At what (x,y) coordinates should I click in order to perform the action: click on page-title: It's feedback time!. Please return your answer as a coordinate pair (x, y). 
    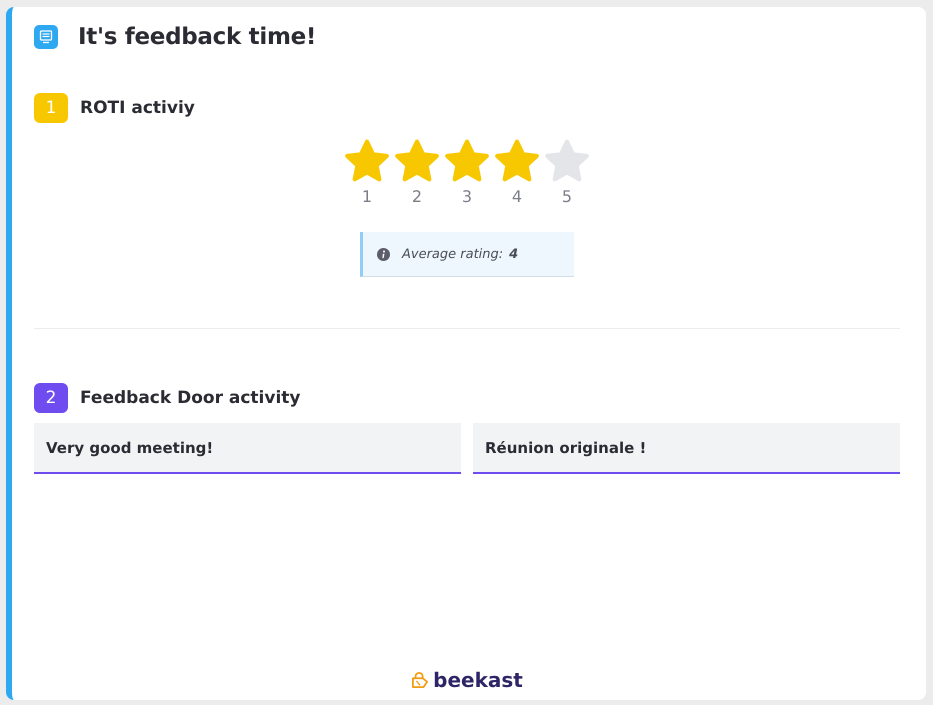
    Looking at the image, I should click on (197, 37).